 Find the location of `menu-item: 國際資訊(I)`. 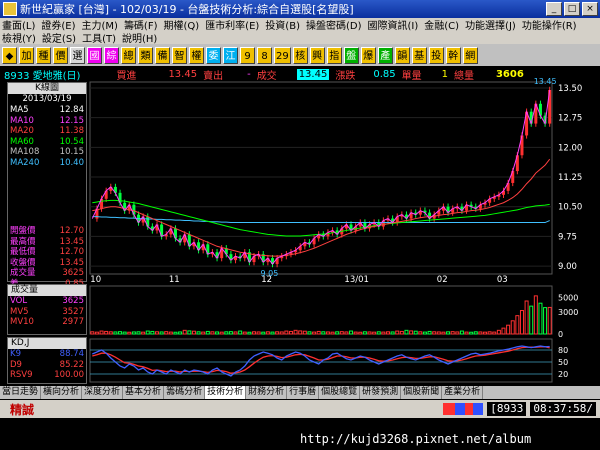

menu-item: 國際資訊(I) is located at coordinates (393, 24).